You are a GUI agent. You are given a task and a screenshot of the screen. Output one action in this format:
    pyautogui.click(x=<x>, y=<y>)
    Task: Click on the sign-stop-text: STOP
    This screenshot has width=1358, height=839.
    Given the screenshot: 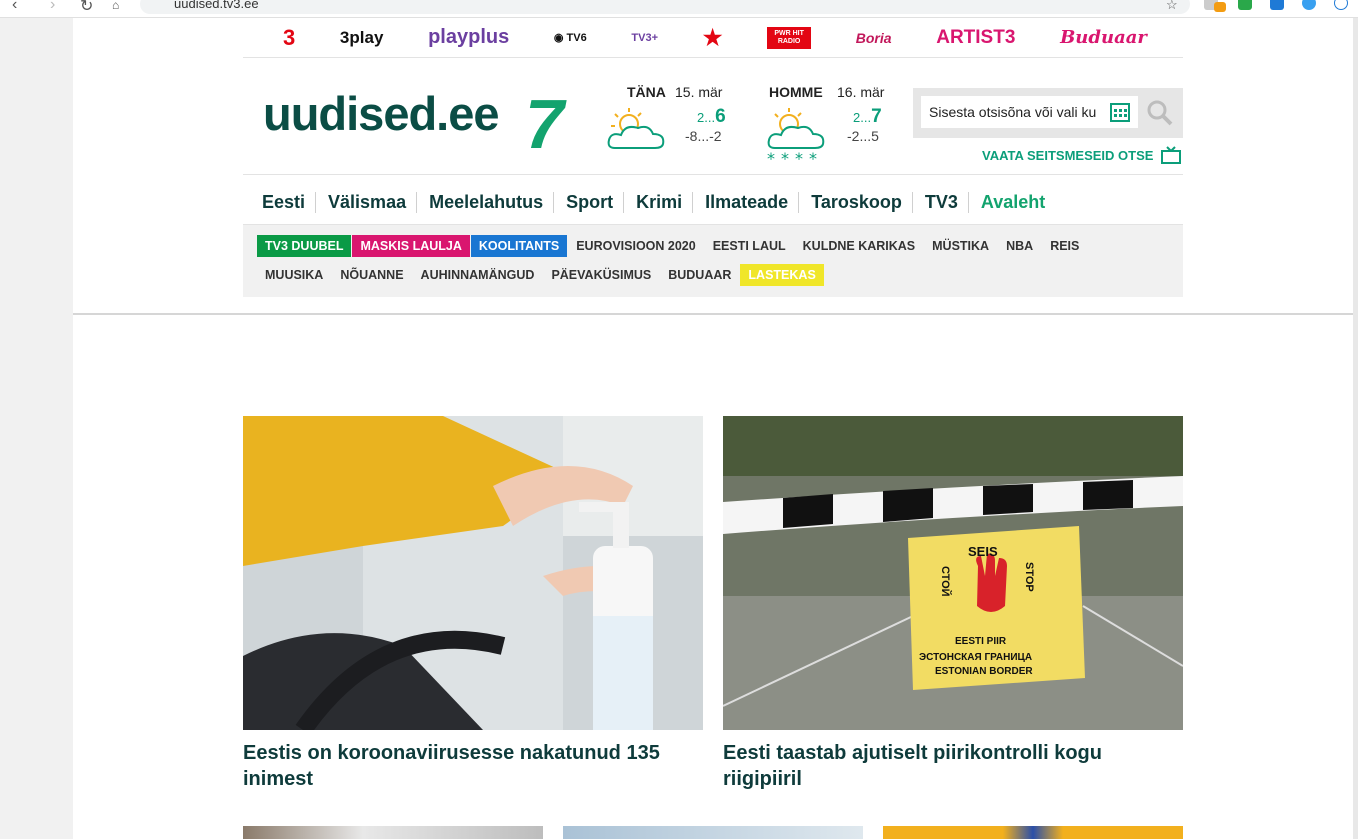 What is the action you would take?
    pyautogui.click(x=1029, y=577)
    